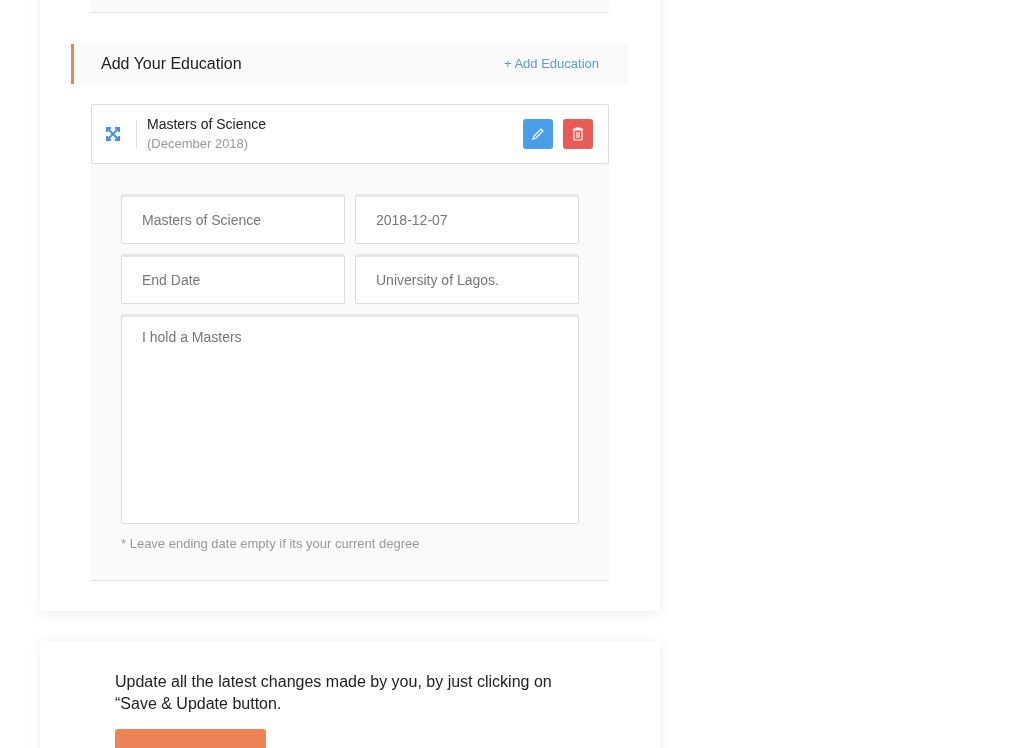 The height and width of the screenshot is (748, 1024). I want to click on update-instructions: Update all the latest changes made by you, by just clicking on “Save & Update button., so click(334, 693).